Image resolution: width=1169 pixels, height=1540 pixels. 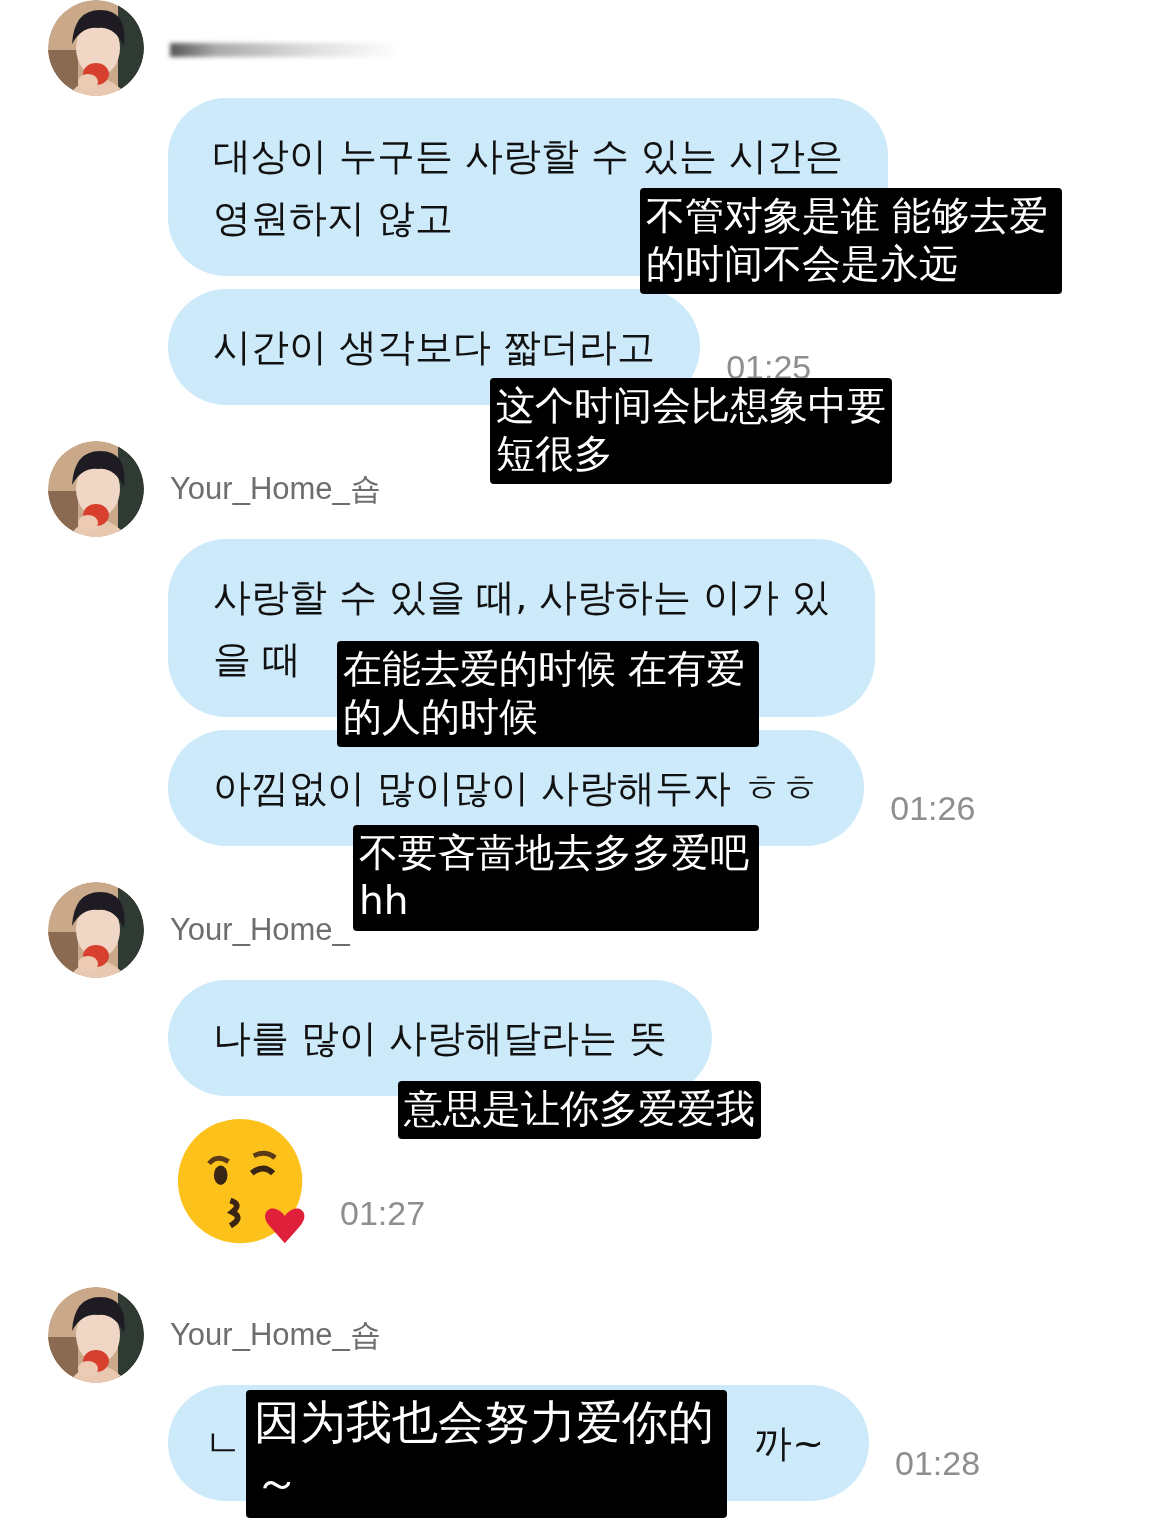 I want to click on timestamp: 01:27, so click(x=383, y=1213).